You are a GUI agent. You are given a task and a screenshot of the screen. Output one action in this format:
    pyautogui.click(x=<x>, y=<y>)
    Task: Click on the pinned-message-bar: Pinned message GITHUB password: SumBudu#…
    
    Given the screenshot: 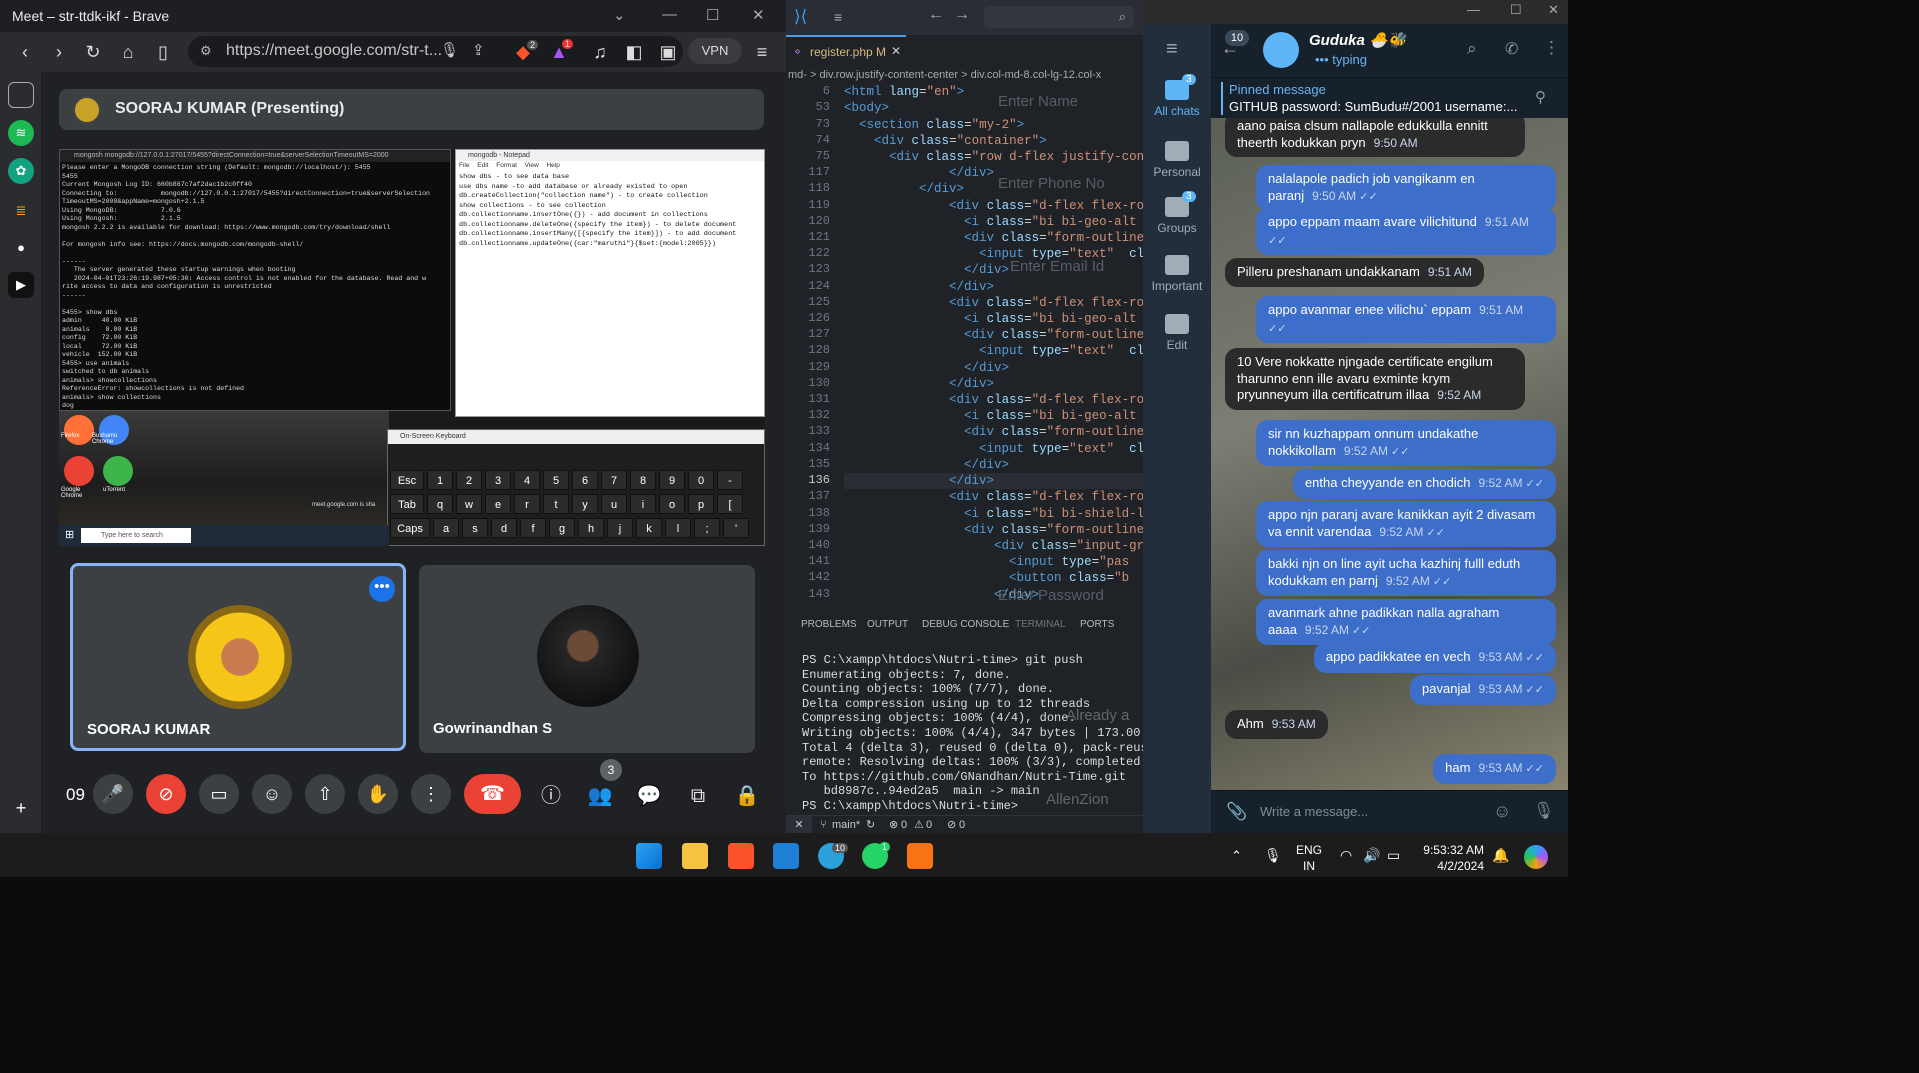 What is the action you would take?
    pyautogui.click(x=1389, y=97)
    